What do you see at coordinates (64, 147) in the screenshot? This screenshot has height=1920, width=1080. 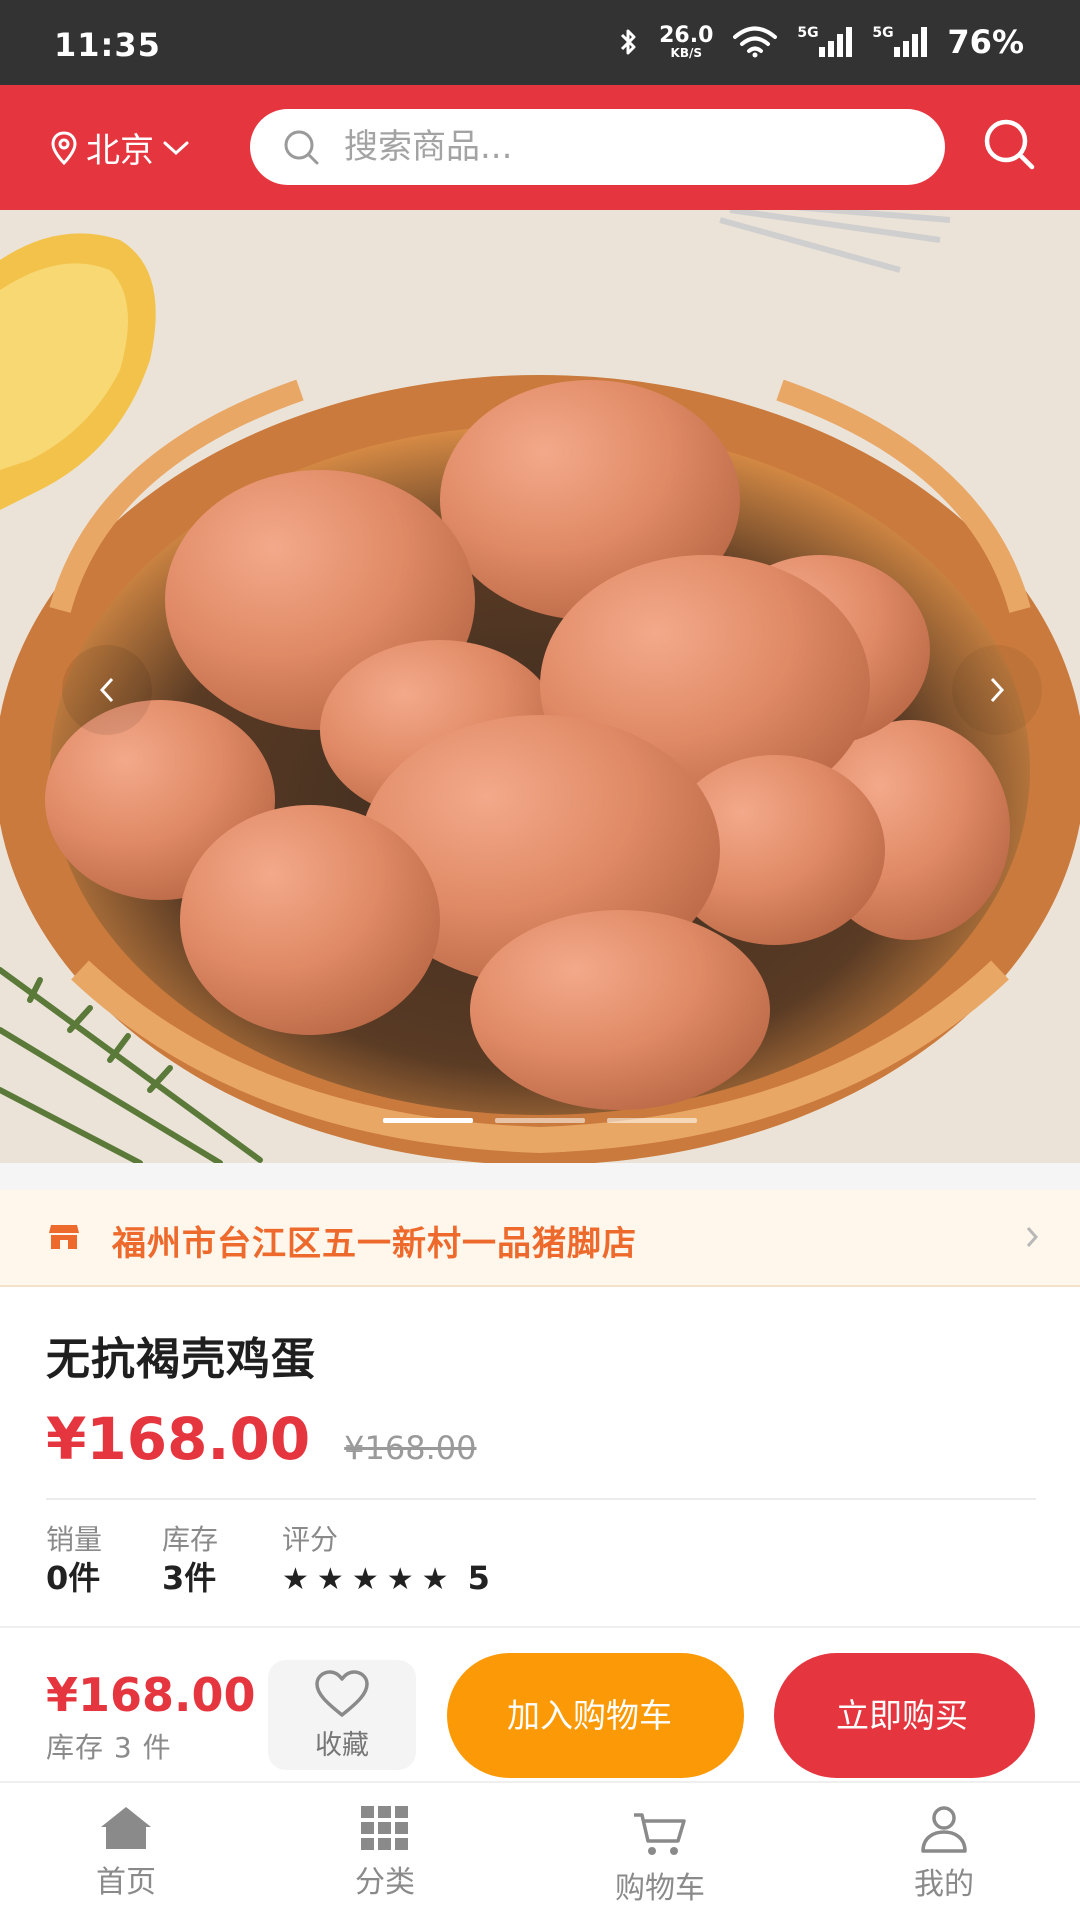 I see `location-pin-icon` at bounding box center [64, 147].